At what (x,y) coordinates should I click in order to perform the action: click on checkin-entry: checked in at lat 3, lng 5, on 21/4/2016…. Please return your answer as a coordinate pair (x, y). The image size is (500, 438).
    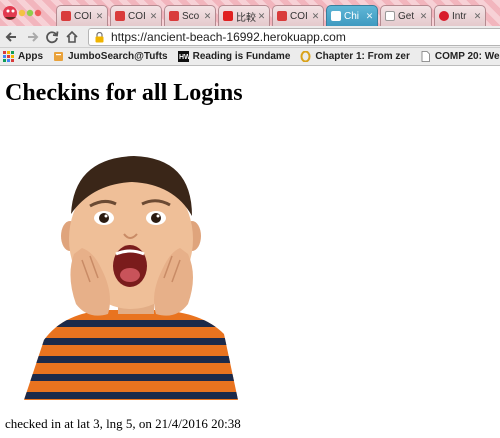
    Looking at the image, I should click on (123, 423).